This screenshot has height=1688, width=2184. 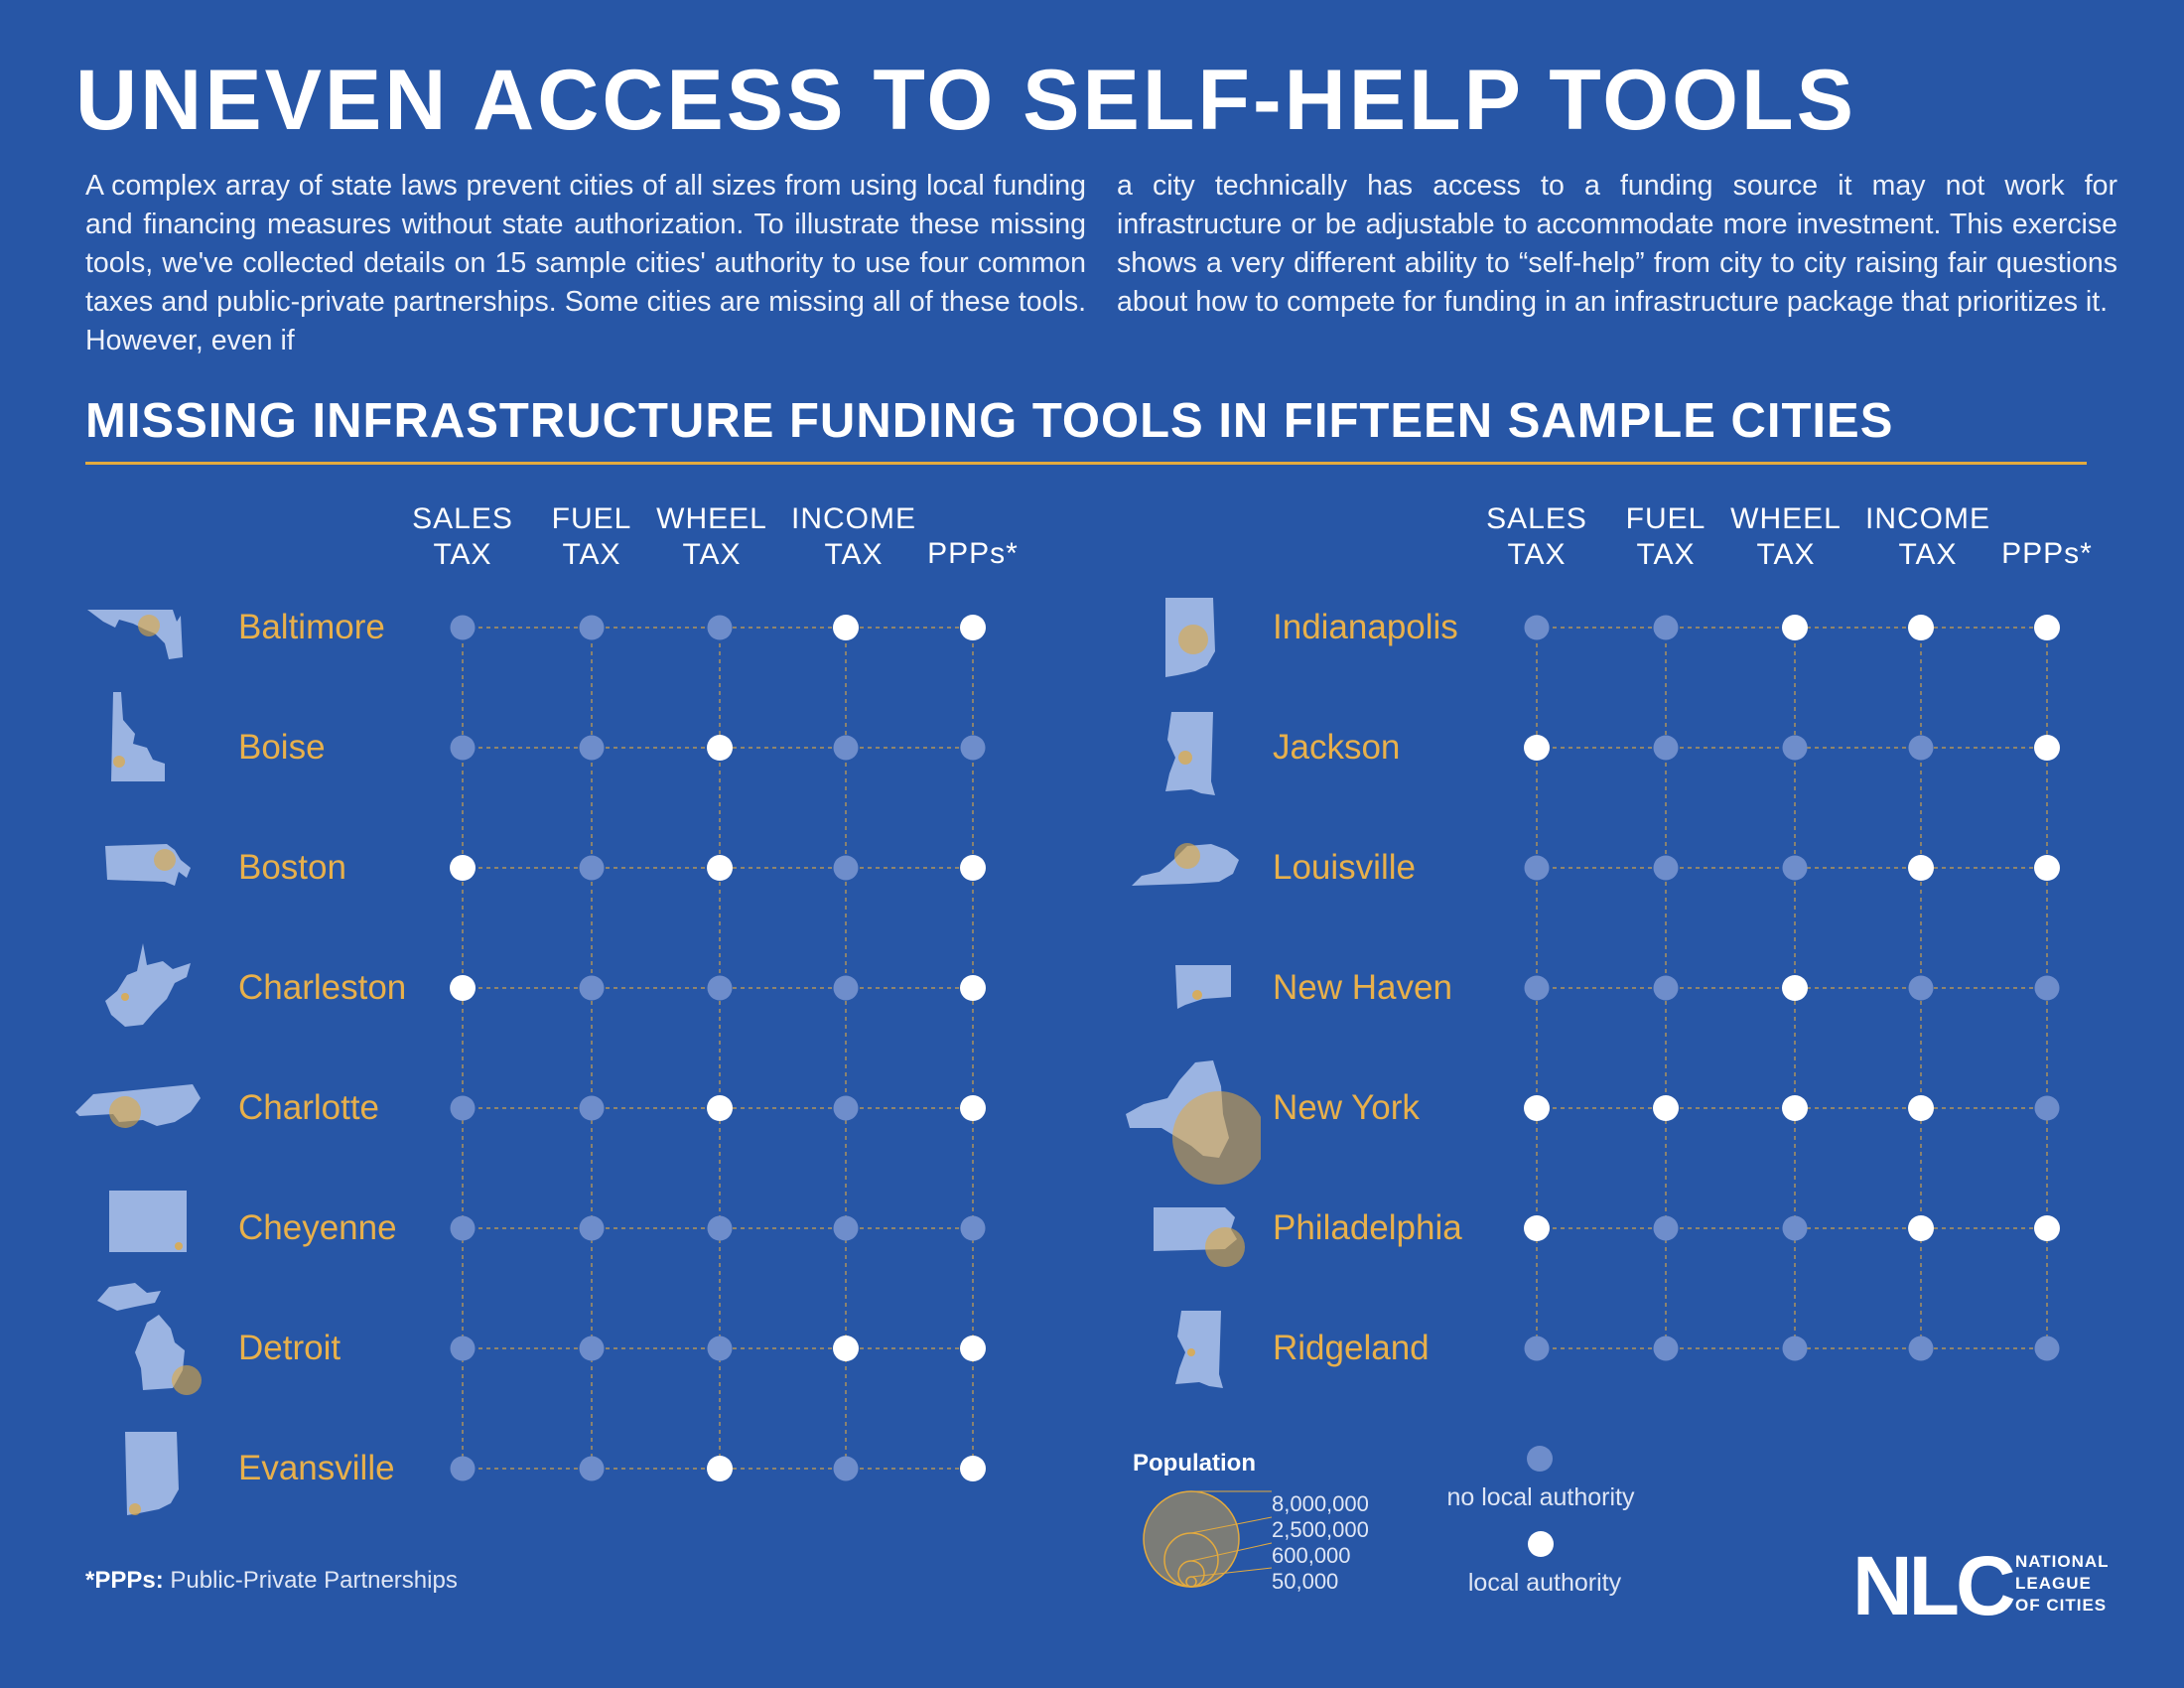 I want to click on michigan-map-icon, so click(x=149, y=1339).